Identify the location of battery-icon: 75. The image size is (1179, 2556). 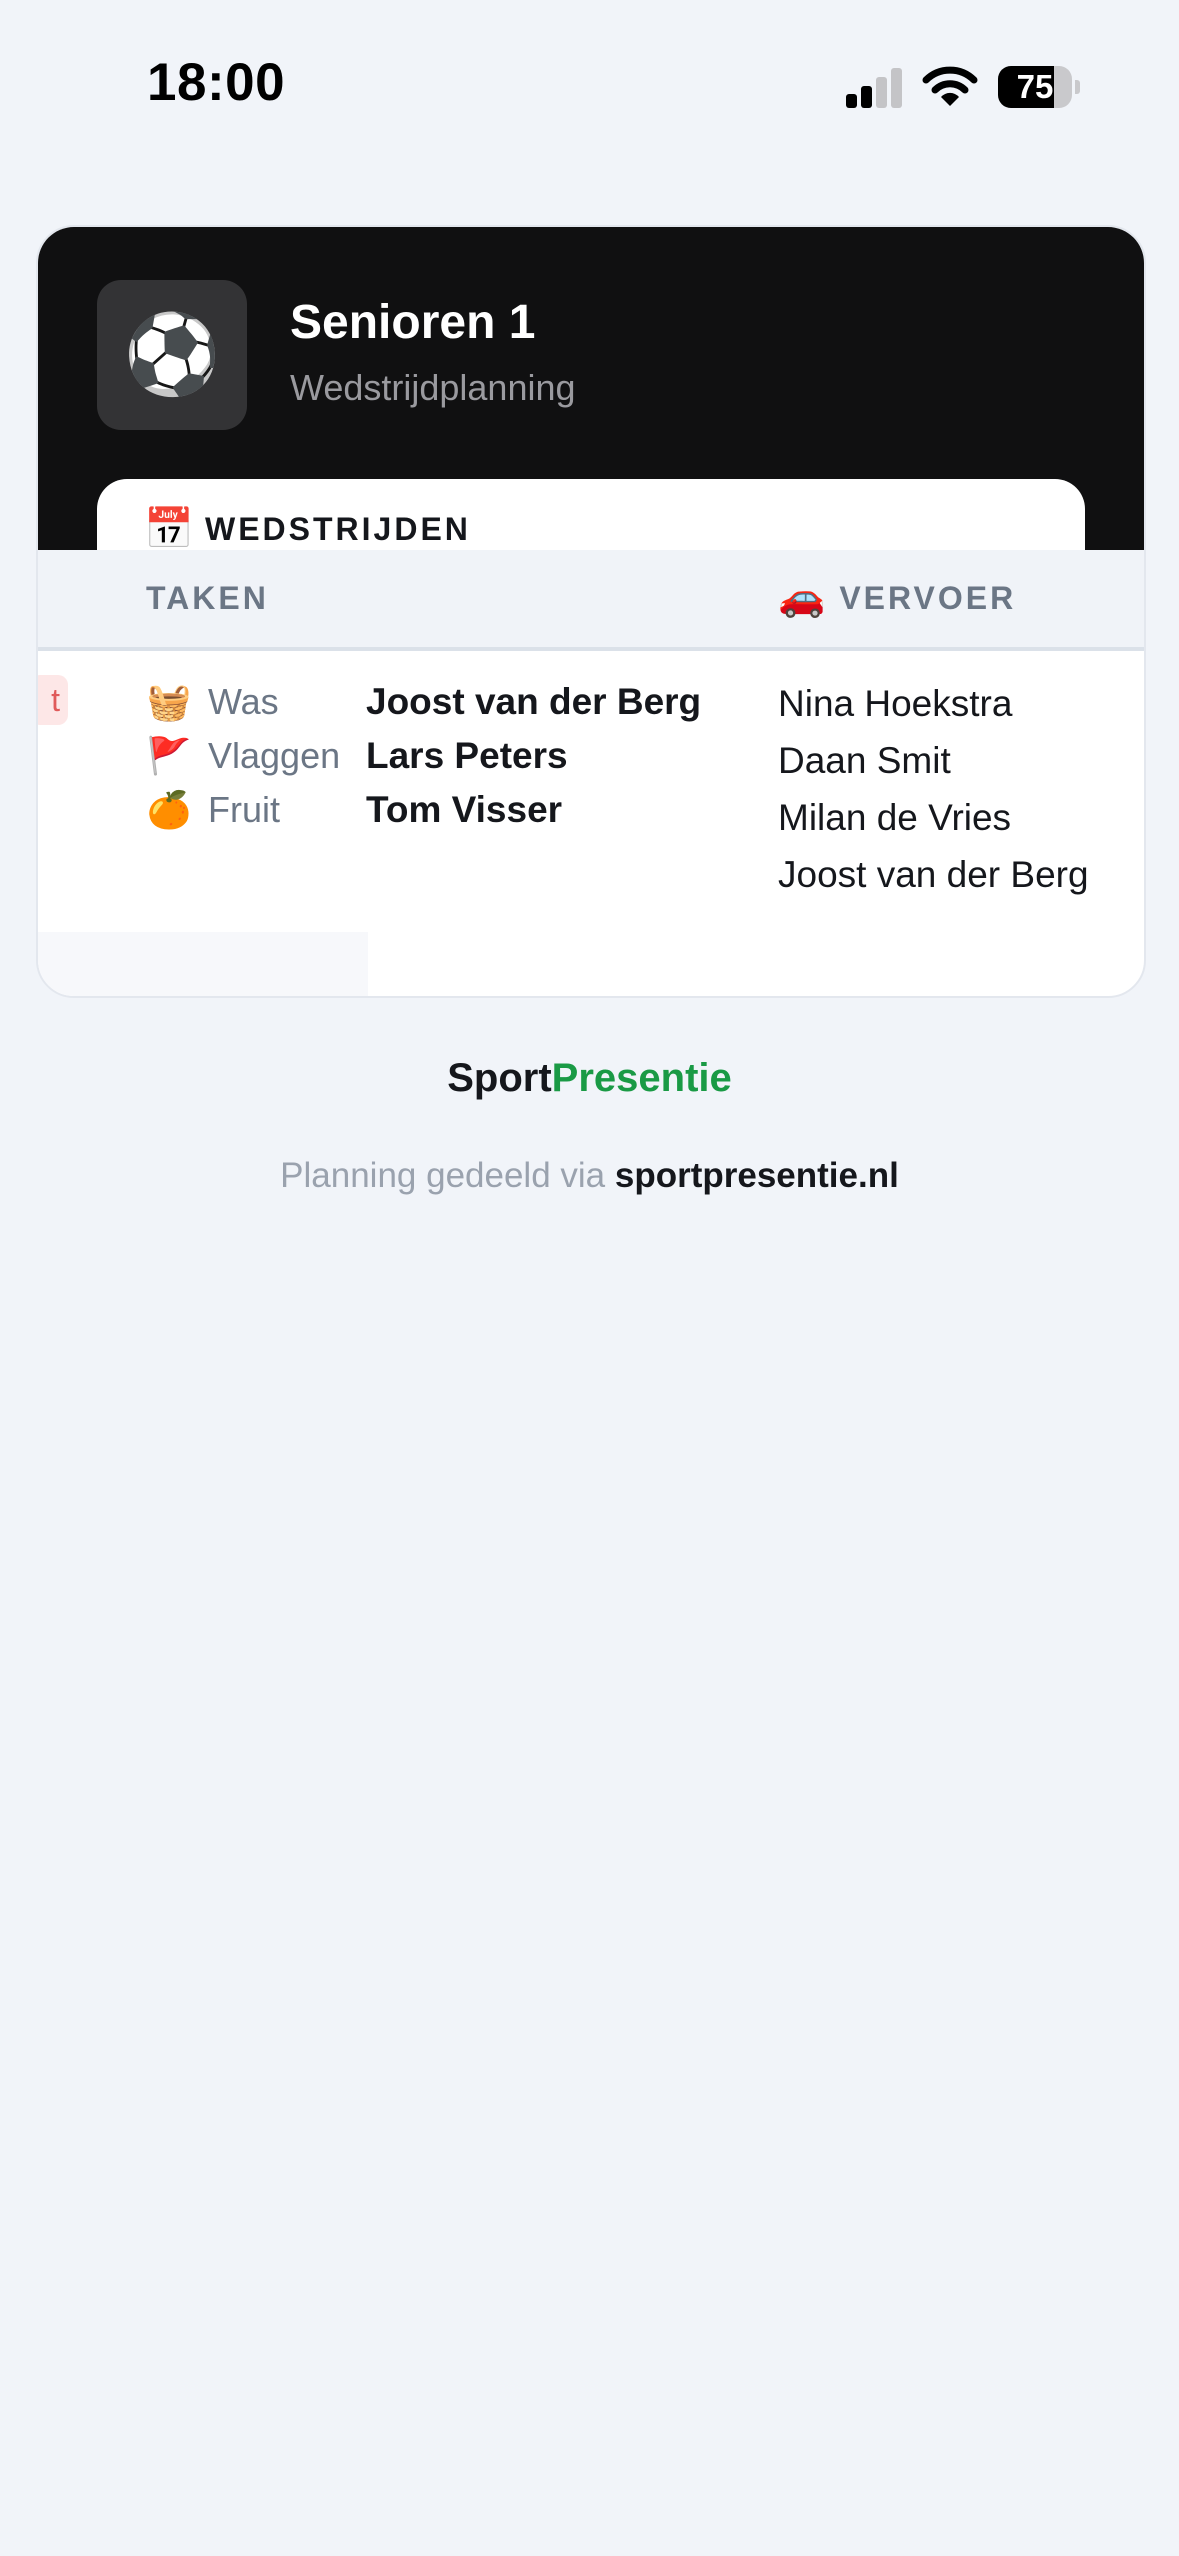
(1040, 87).